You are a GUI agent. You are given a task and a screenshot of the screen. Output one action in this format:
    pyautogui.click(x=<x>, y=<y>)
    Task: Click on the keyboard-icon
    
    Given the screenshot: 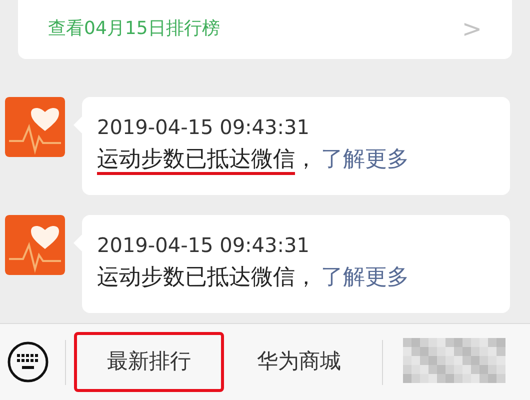 What is the action you would take?
    pyautogui.click(x=28, y=362)
    